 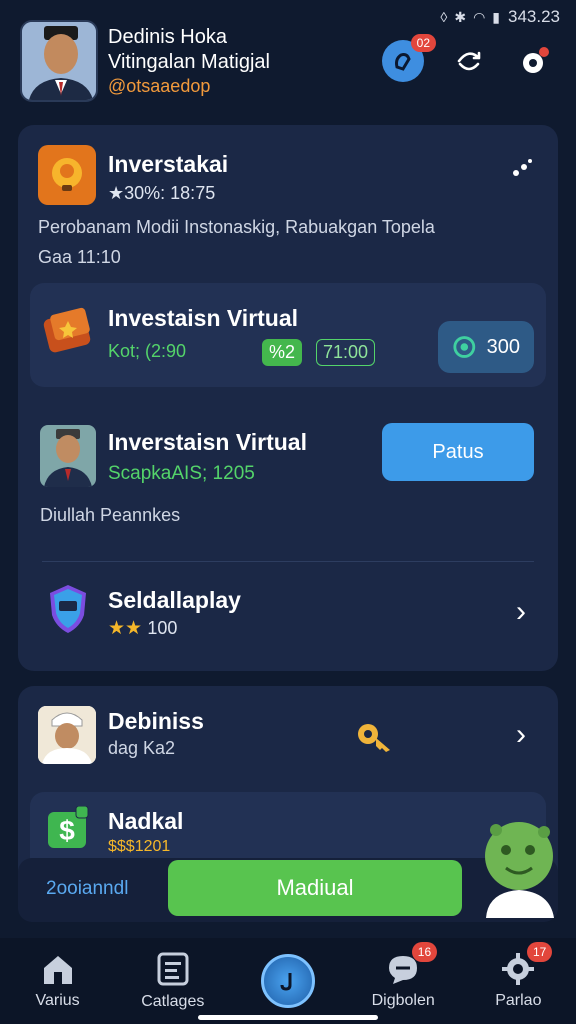 What do you see at coordinates (464, 347) in the screenshot?
I see `timer-icon` at bounding box center [464, 347].